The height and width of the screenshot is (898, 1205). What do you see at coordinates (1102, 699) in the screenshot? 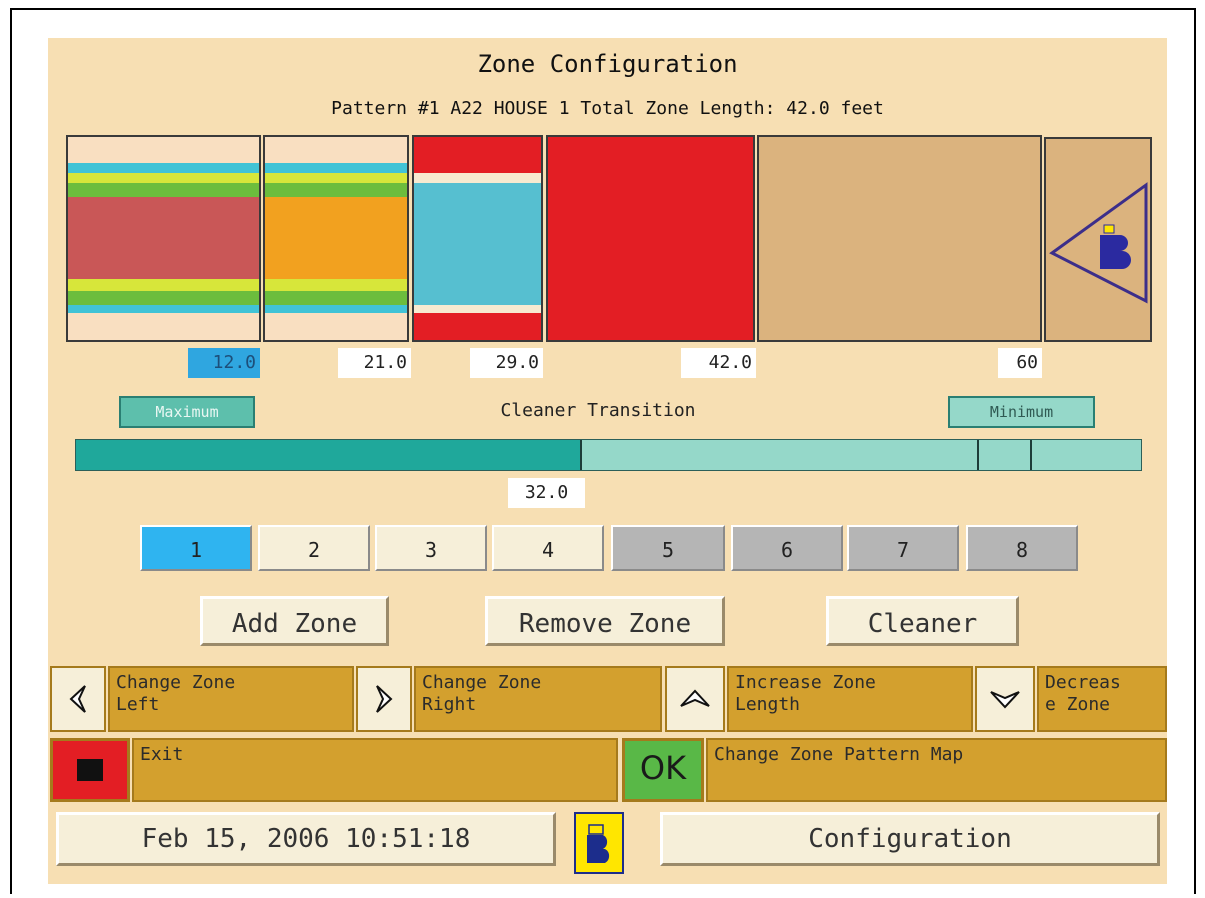
I see `decrease-zone-label: Decreas e Zone` at bounding box center [1102, 699].